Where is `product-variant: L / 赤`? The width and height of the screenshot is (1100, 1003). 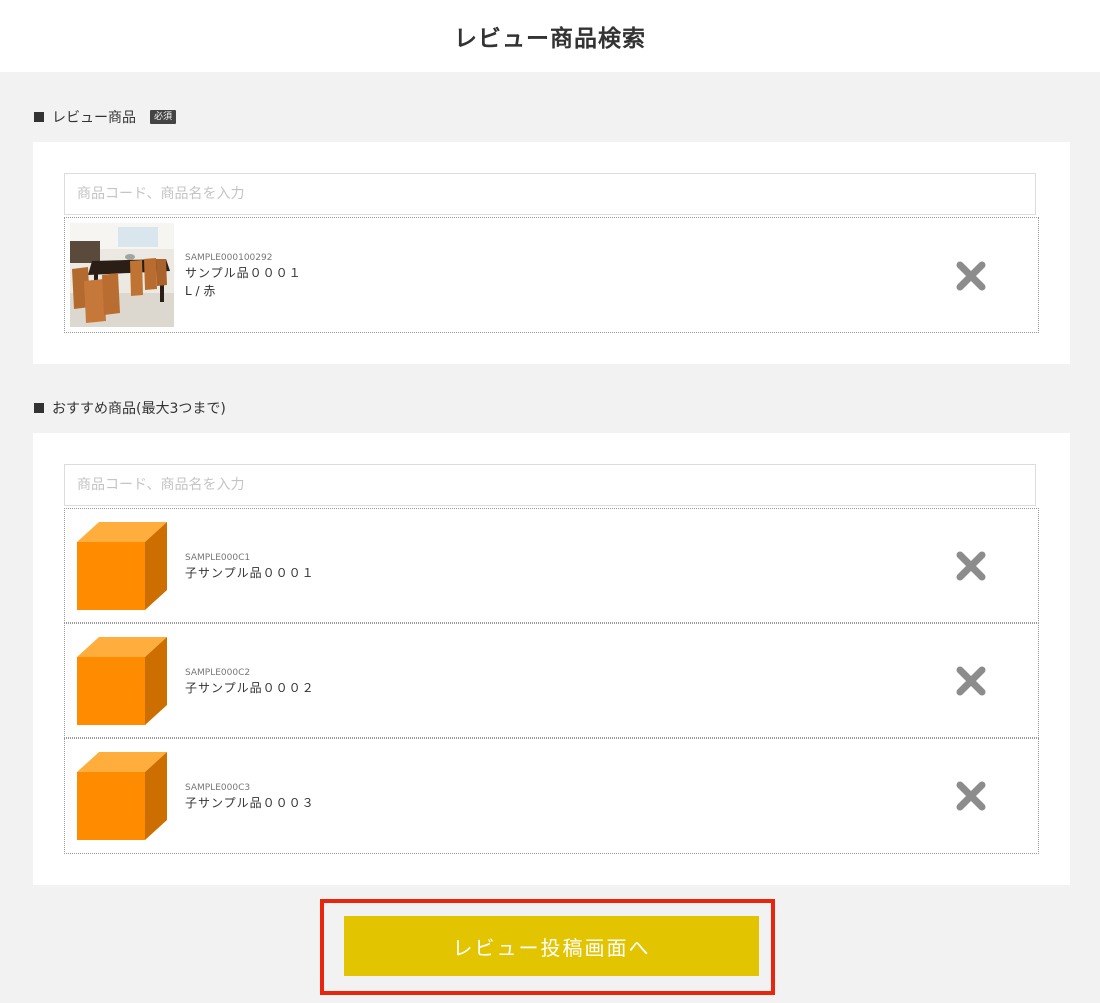
product-variant: L / 赤 is located at coordinates (200, 291).